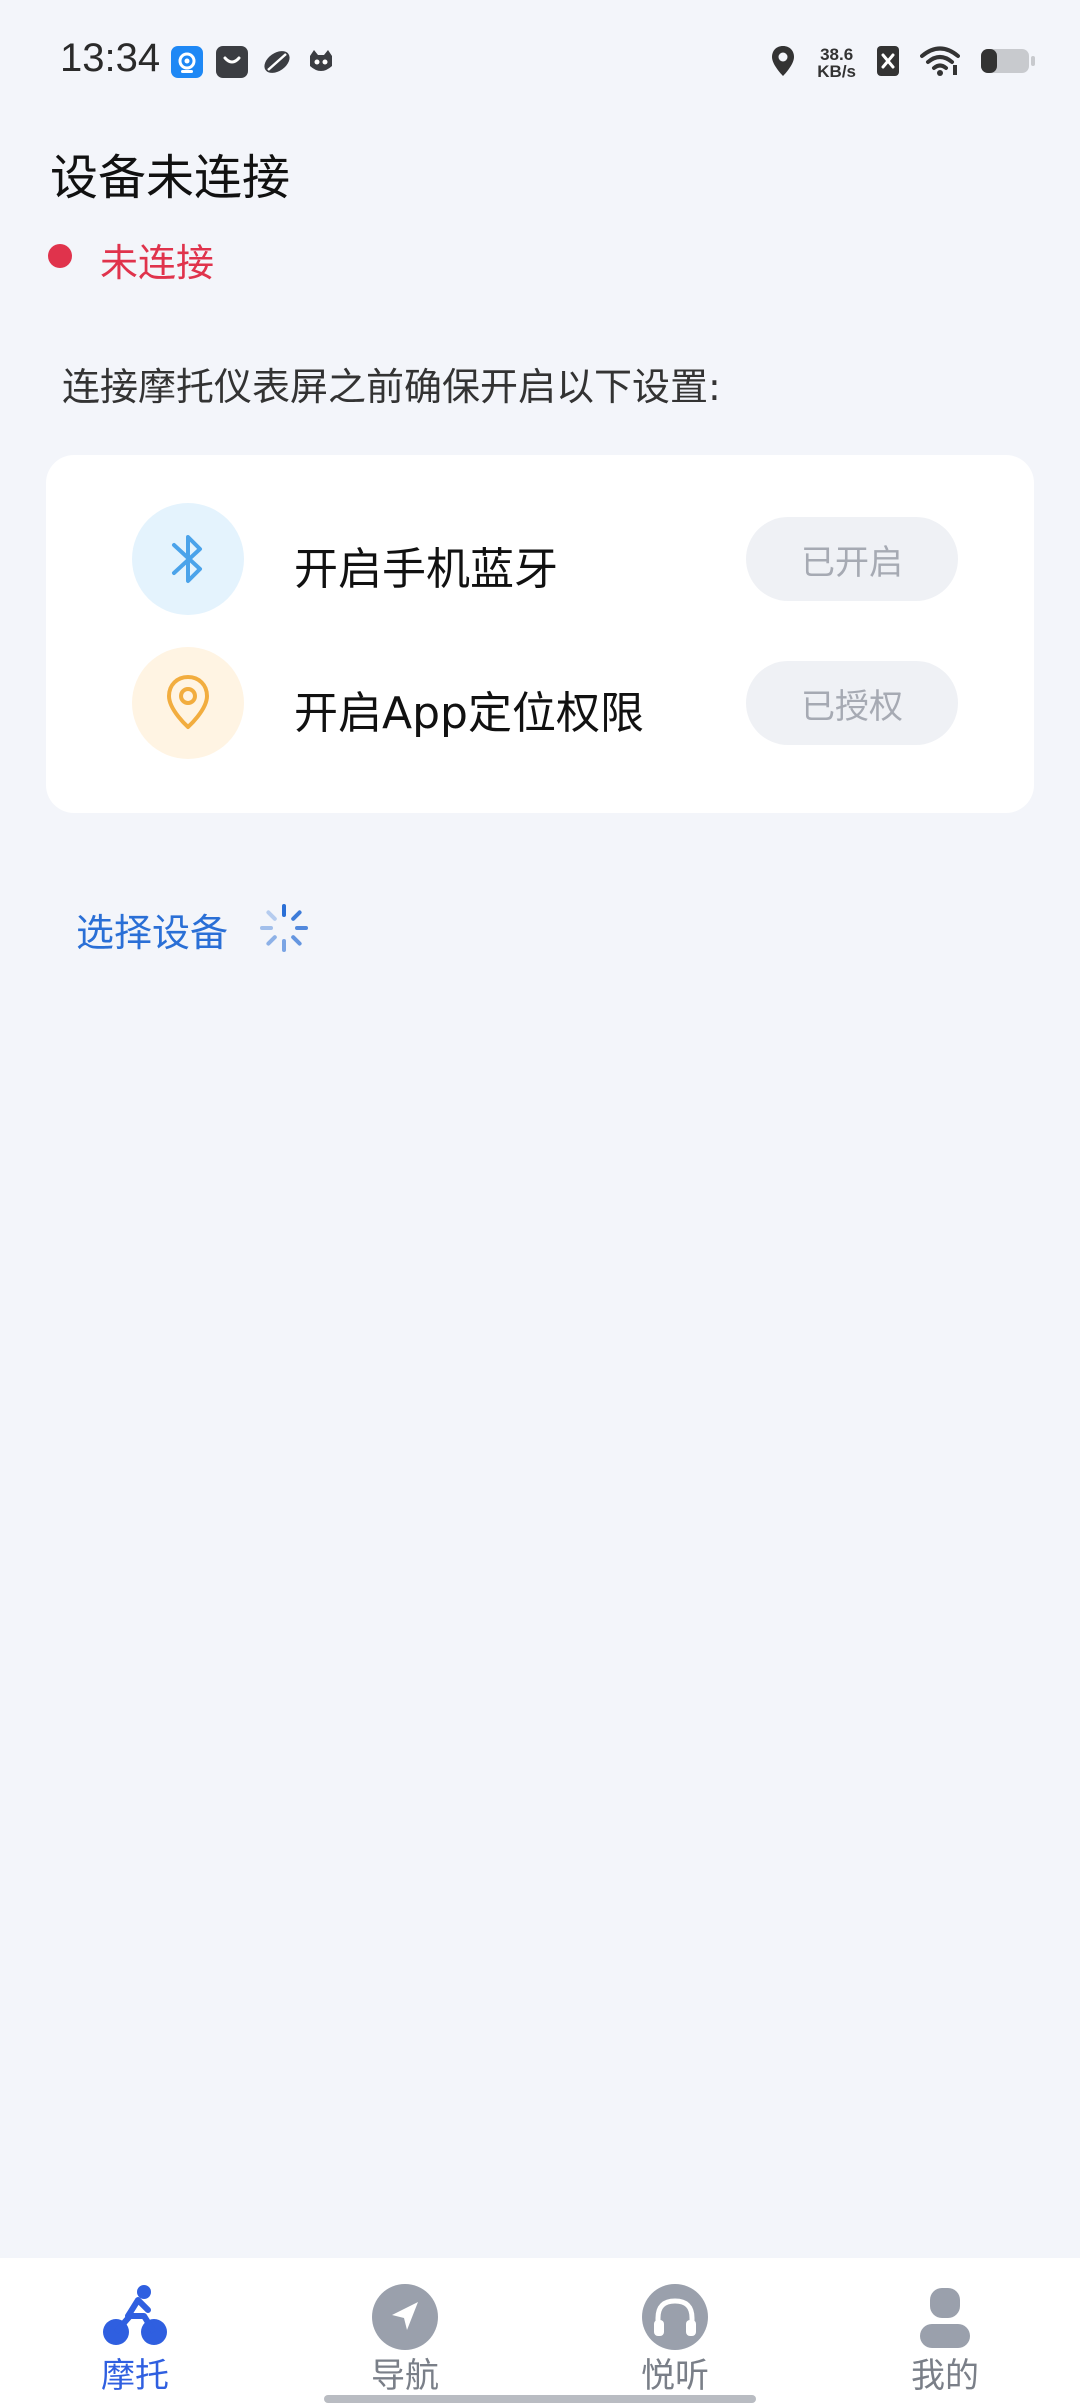 The height and width of the screenshot is (2408, 1080). What do you see at coordinates (945, 2376) in the screenshot?
I see `nav-label-profile: 我的` at bounding box center [945, 2376].